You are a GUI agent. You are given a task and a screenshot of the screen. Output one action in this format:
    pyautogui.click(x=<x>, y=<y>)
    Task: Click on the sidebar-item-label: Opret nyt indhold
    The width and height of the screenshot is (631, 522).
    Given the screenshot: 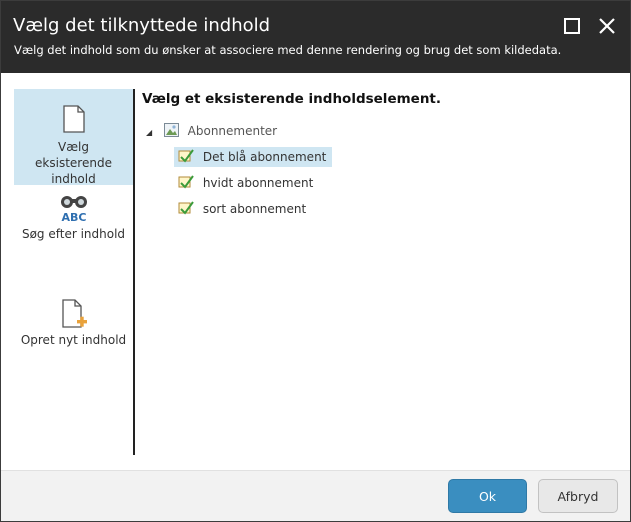 What is the action you would take?
    pyautogui.click(x=73, y=340)
    